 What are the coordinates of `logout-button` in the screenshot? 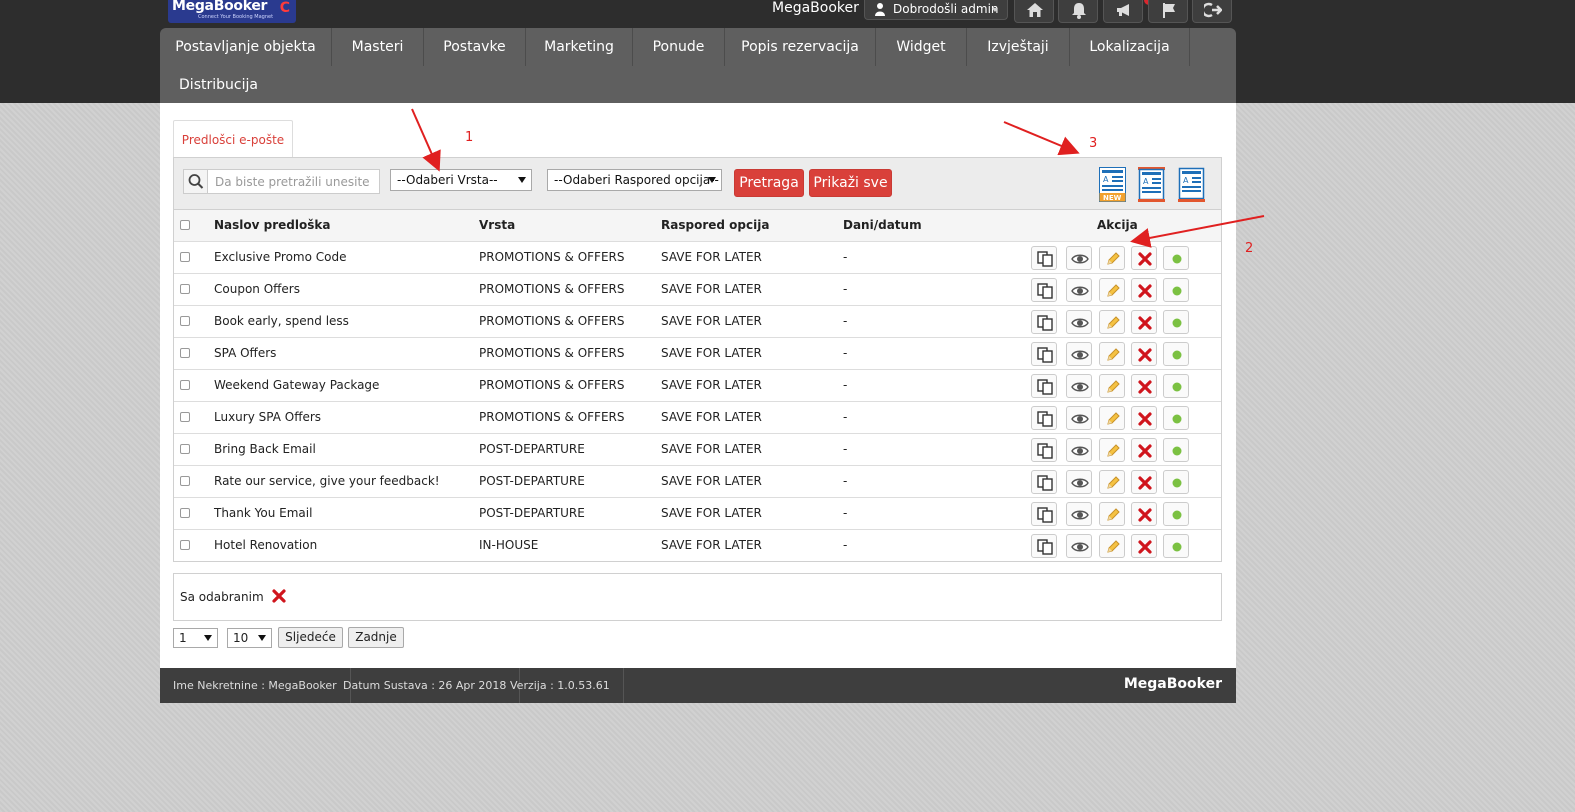 It's located at (1212, 11).